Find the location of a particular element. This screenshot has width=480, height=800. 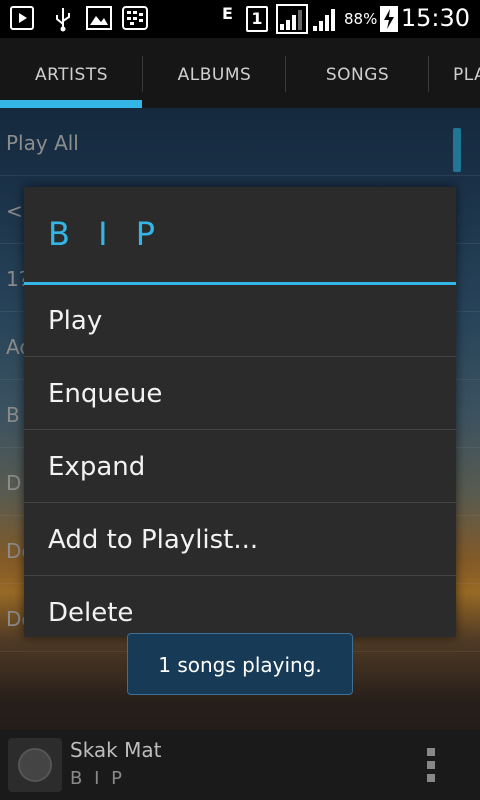

tab-songs: SONGS is located at coordinates (357, 73).